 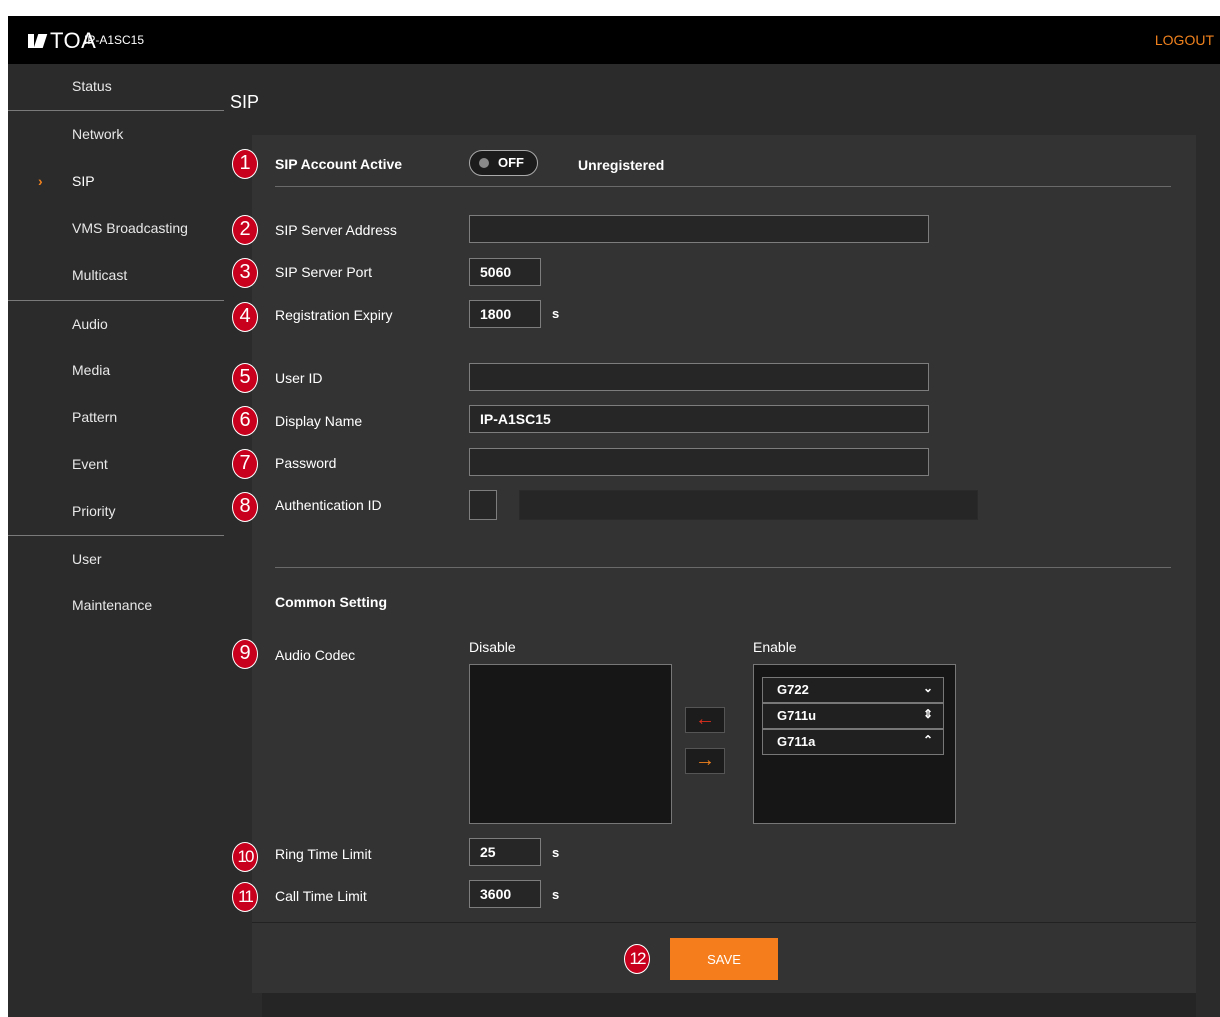 I want to click on sip-account-active-label: SIP Account Active, so click(x=339, y=164).